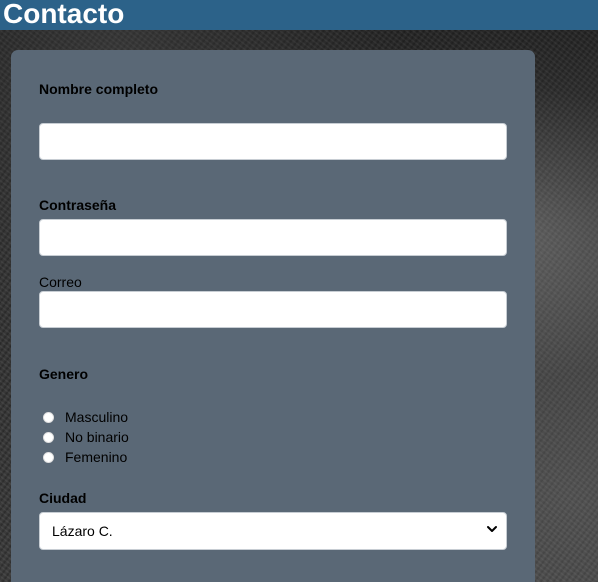  I want to click on radio-label: Masculino, so click(97, 417).